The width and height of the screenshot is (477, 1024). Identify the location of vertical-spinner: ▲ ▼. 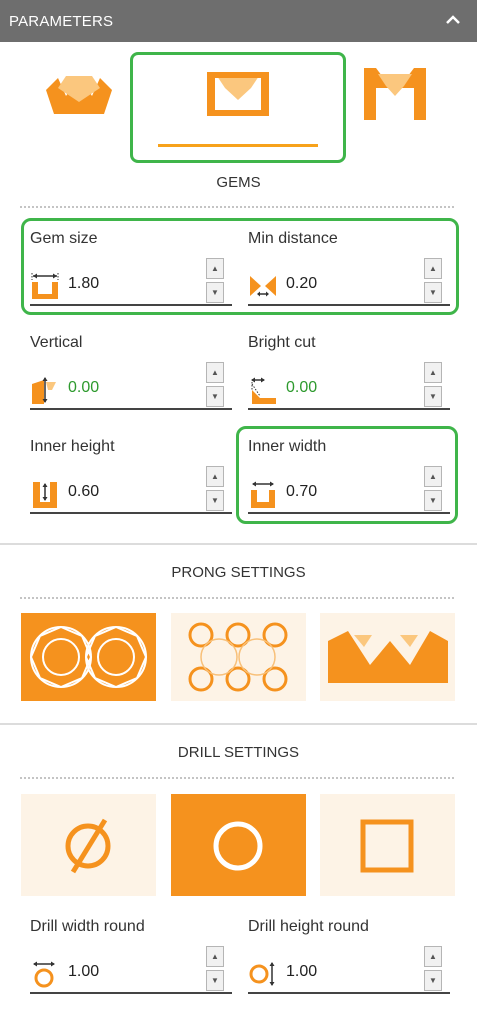
(215, 385).